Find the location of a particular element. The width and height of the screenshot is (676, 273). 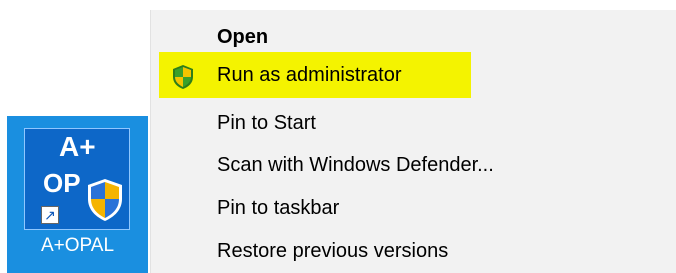

menu-item-label: Open is located at coordinates (243, 36).